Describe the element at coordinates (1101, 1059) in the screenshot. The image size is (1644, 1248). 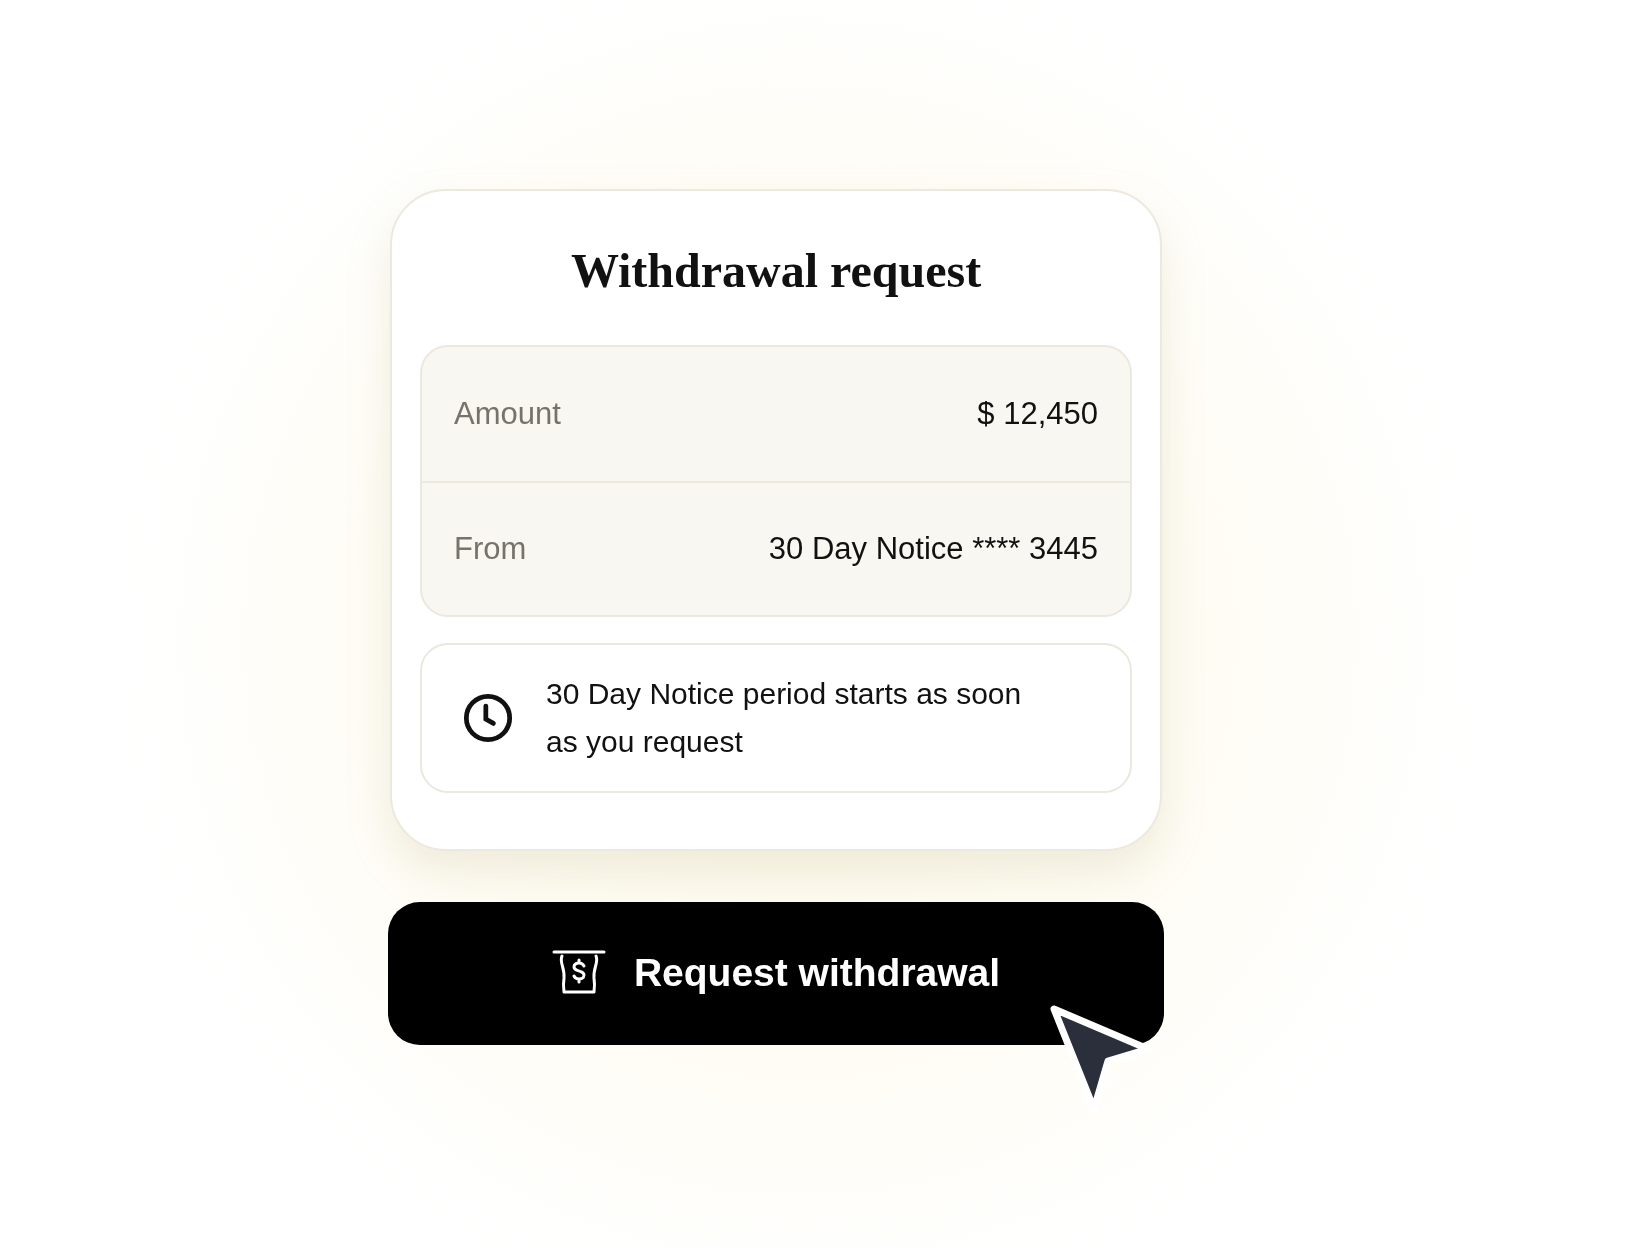
I see `cursor-icon` at that location.